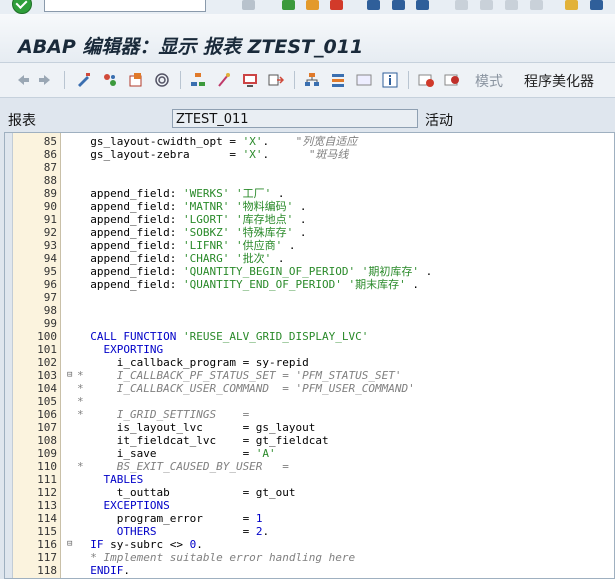  Describe the element at coordinates (50, 193) in the screenshot. I see `line-number: 89` at that location.